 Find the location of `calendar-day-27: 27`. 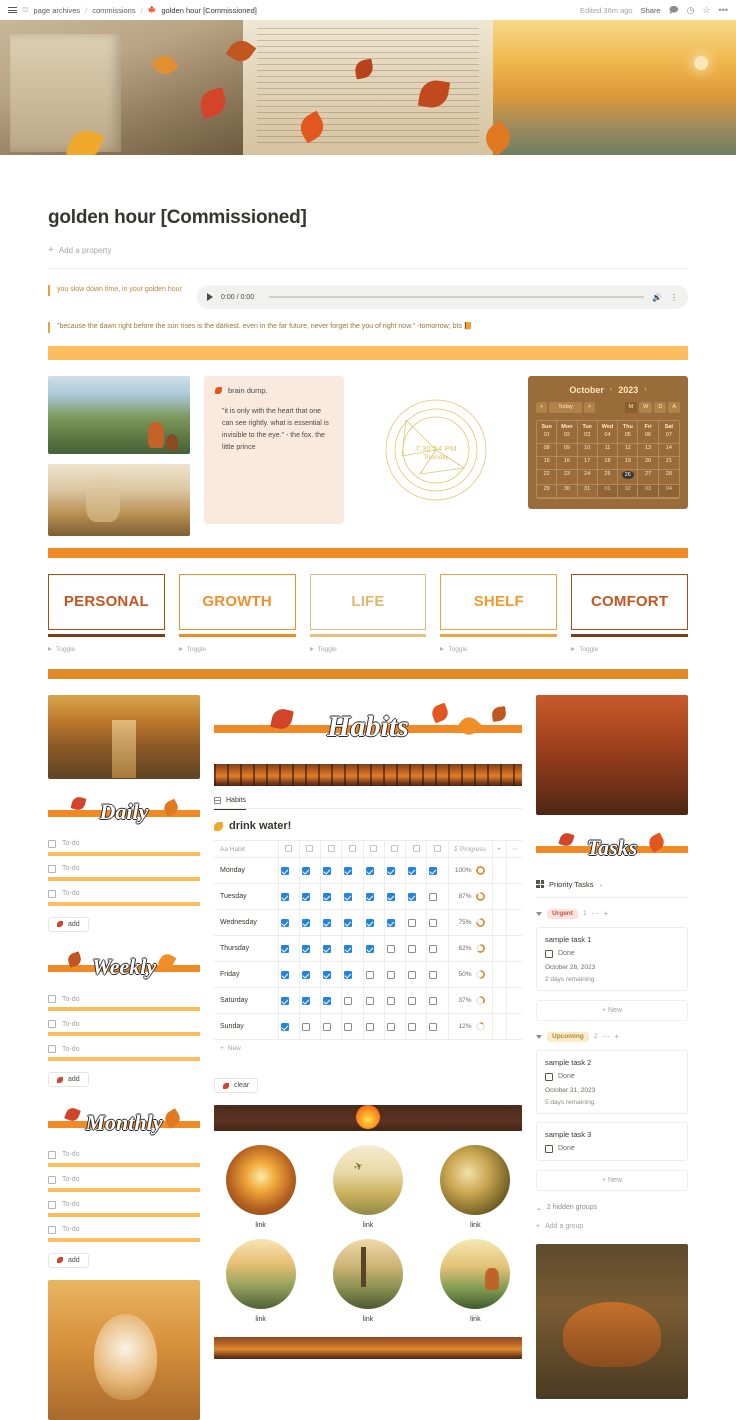

calendar-day-27: 27 is located at coordinates (648, 477).